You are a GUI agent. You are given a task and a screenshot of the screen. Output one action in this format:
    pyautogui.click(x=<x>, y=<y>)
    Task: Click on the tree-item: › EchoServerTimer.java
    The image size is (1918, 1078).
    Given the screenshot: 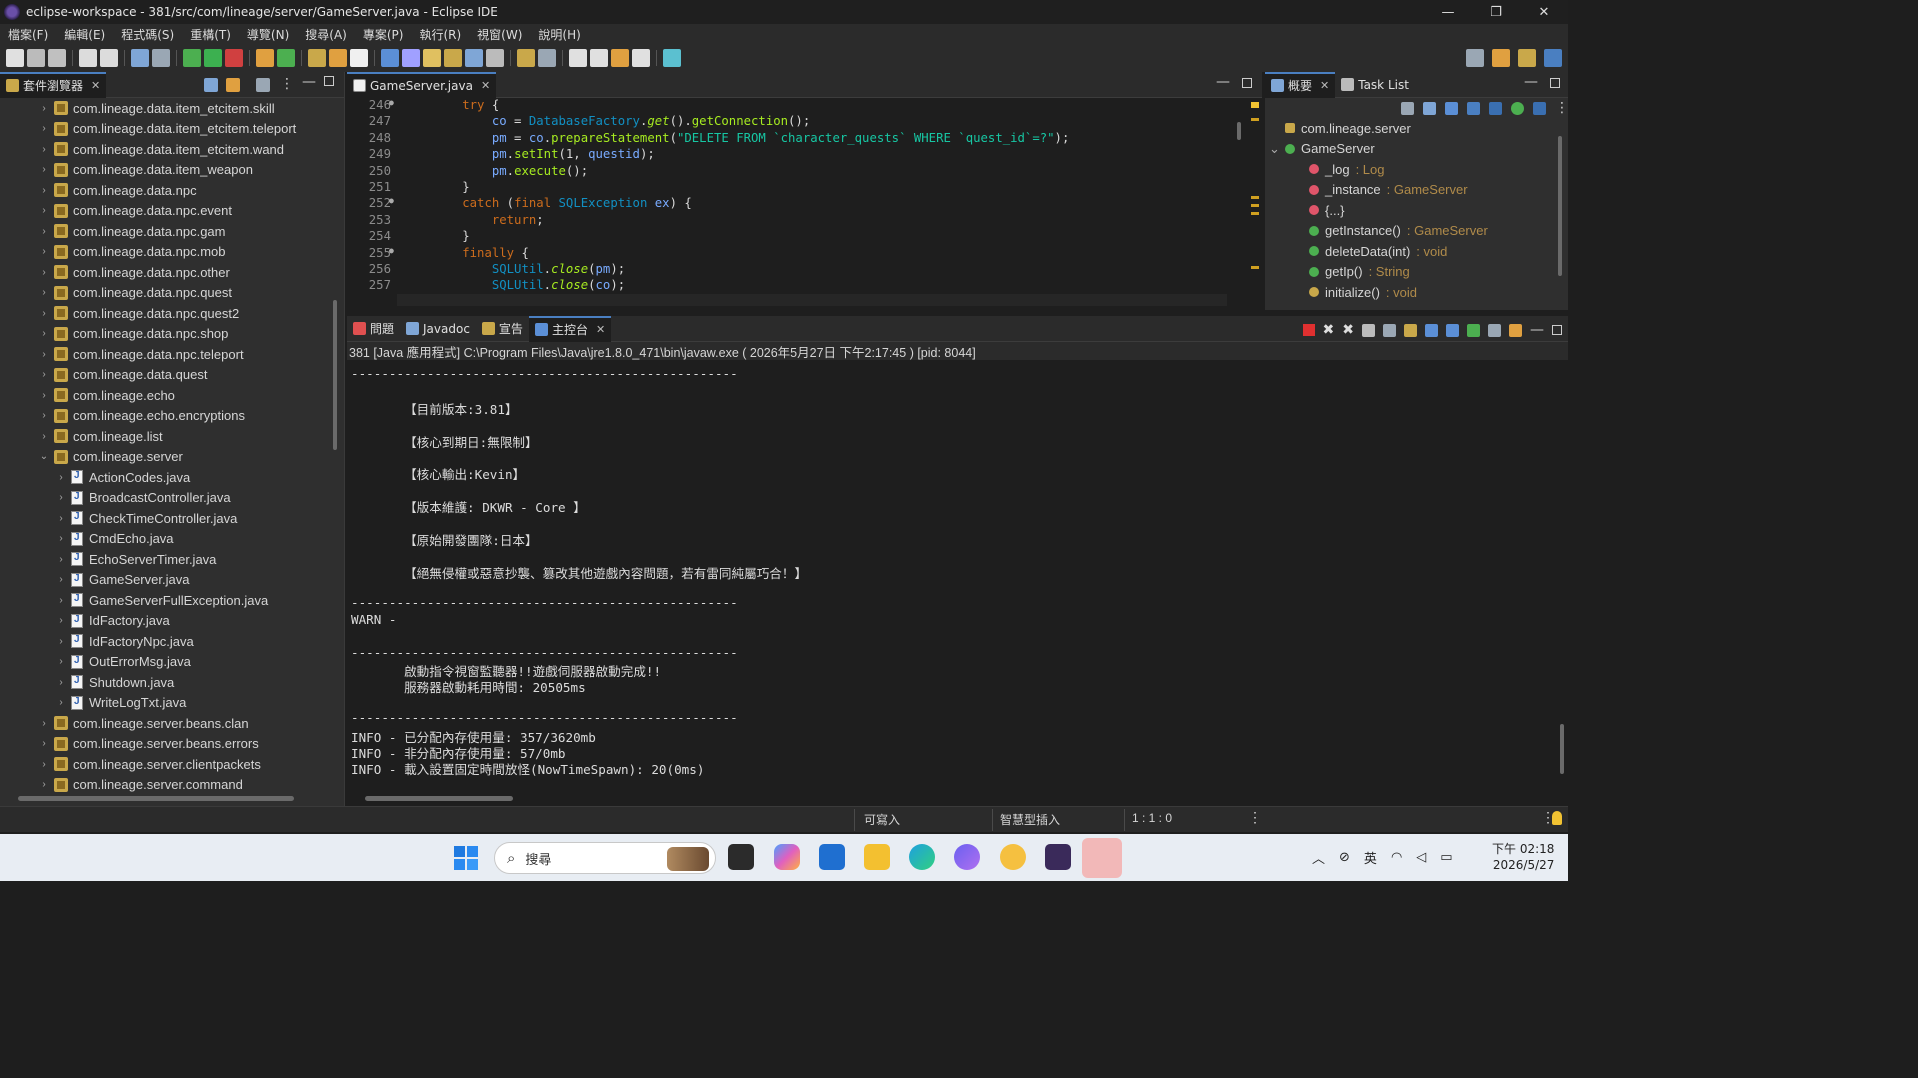 What is the action you would take?
    pyautogui.click(x=165, y=559)
    